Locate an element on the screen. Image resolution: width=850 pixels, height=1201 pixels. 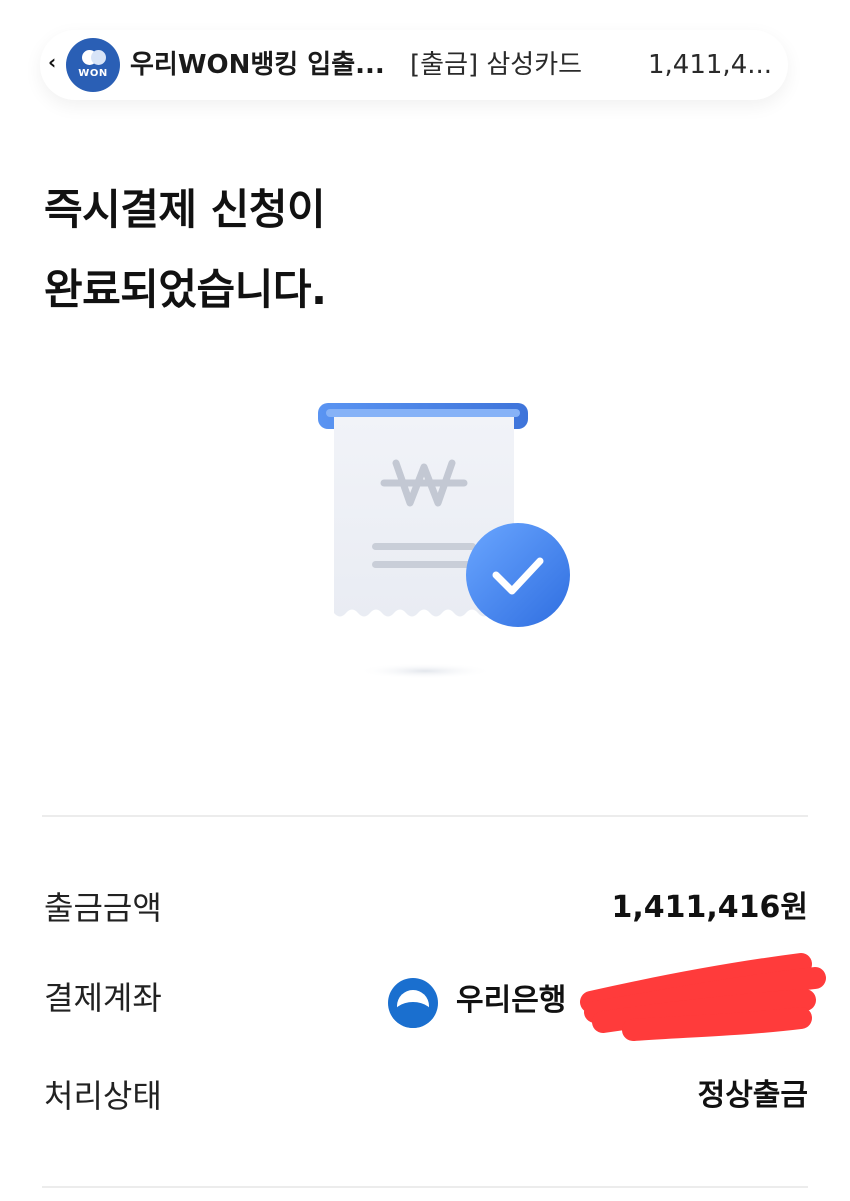
process-status-label: 처리상태 is located at coordinates (103, 1096).